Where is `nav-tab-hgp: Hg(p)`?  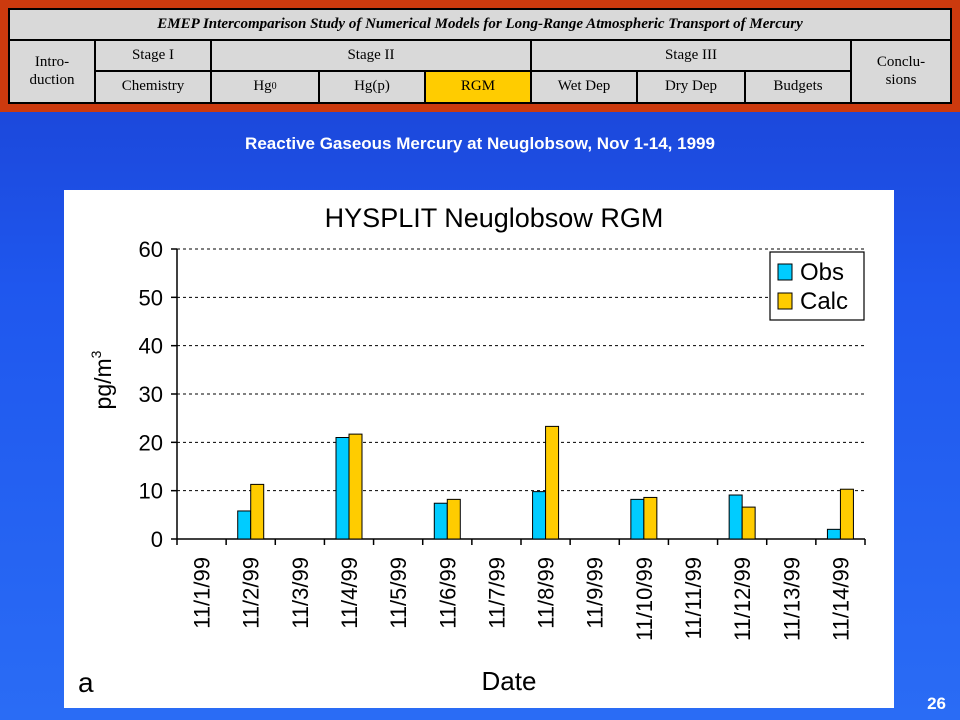 nav-tab-hgp: Hg(p) is located at coordinates (372, 87).